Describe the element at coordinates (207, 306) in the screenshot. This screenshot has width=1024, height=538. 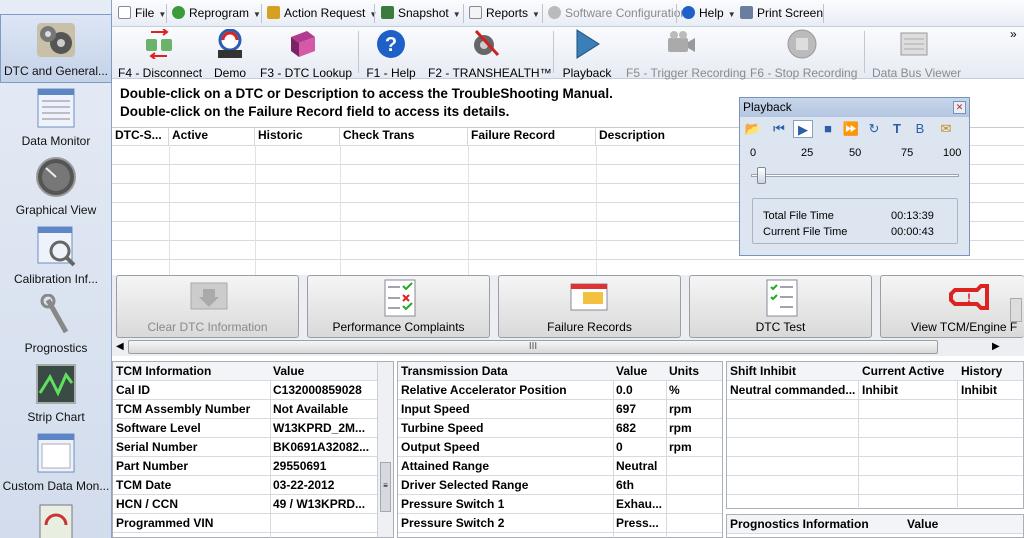
I see `clear-dtc-information-button: Clear DTC Information` at that location.